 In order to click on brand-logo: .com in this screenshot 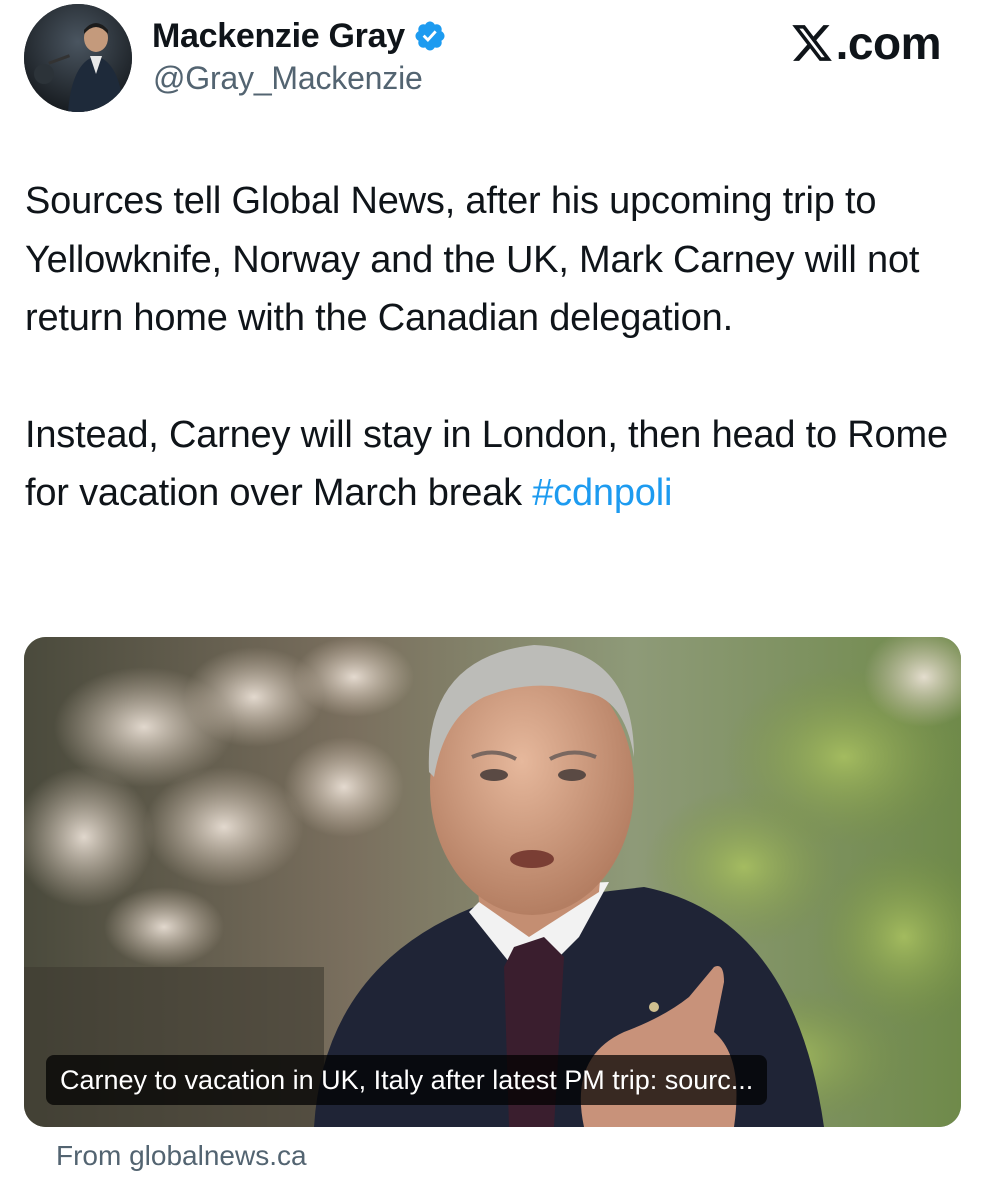, I will do `click(866, 43)`.